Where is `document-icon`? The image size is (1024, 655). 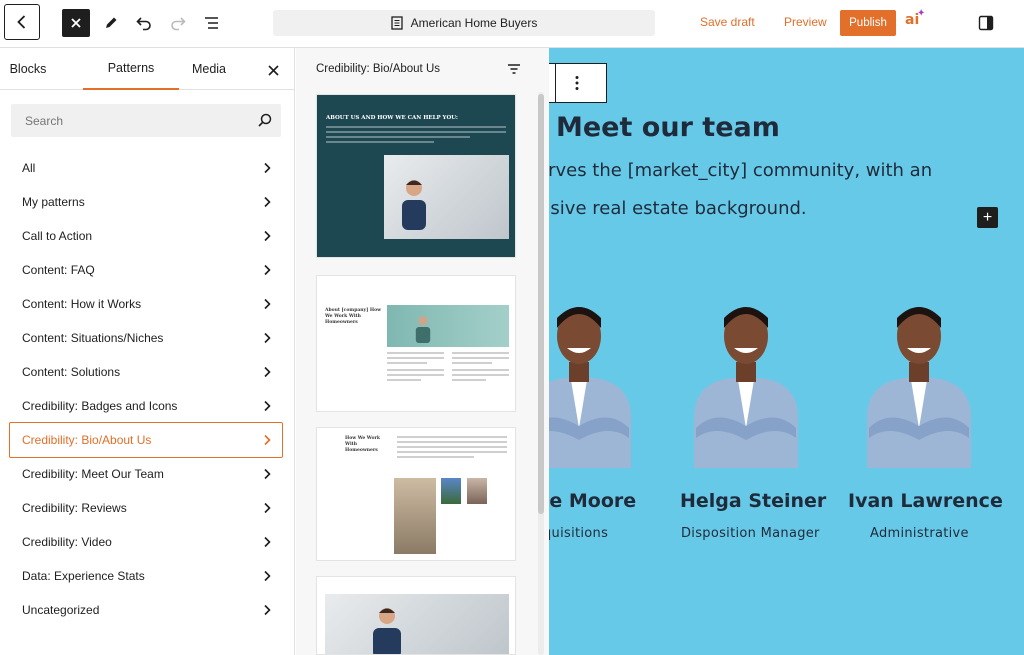 document-icon is located at coordinates (396, 23).